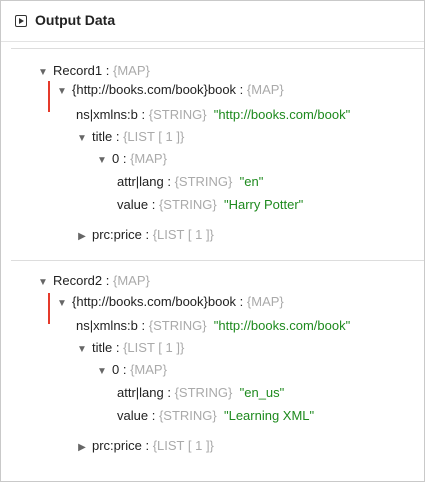 This screenshot has width=425, height=482. What do you see at coordinates (93, 71) in the screenshot?
I see `tree-node-record1: ▼ Record1 : {MAP}` at bounding box center [93, 71].